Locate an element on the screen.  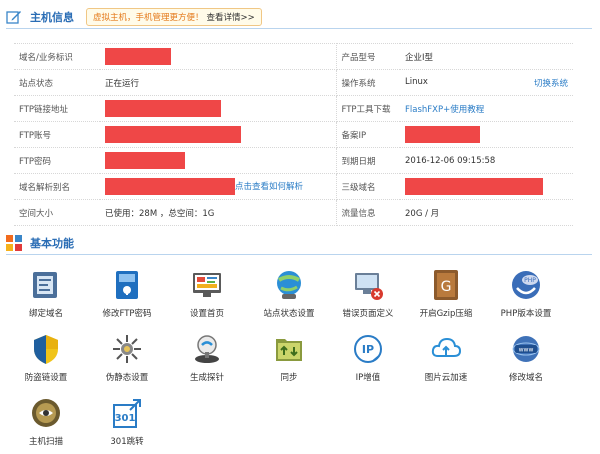
function-php: PHP PHP版本设置 is located at coordinates (526, 293).